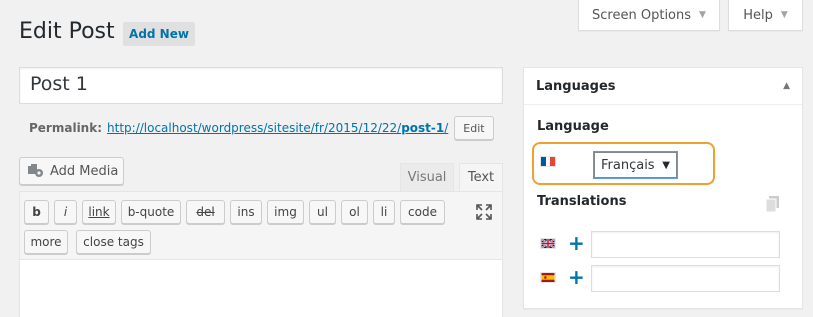 This screenshot has height=317, width=813. I want to click on translation-input-gb, so click(685, 244).